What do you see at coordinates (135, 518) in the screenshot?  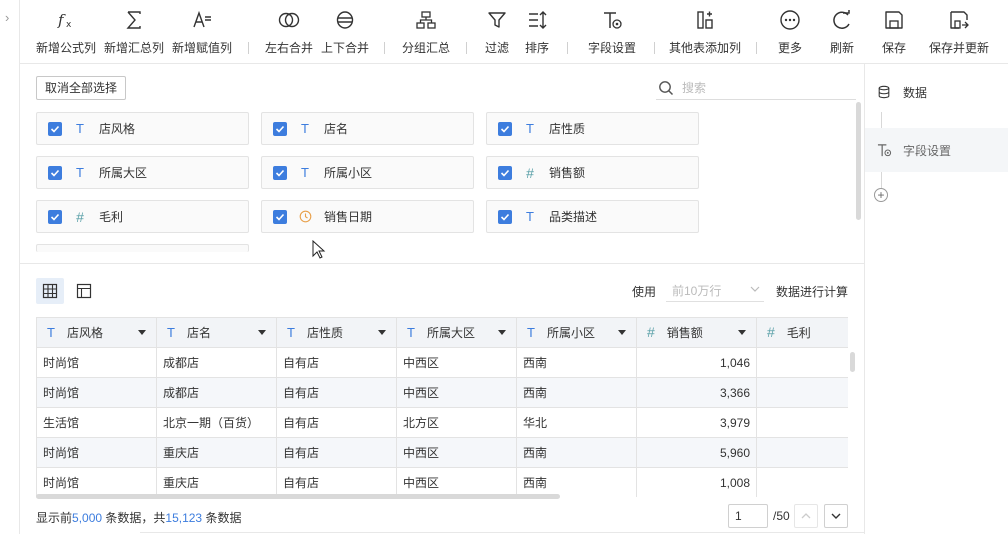 I see `footer-middle: 条数据，共` at bounding box center [135, 518].